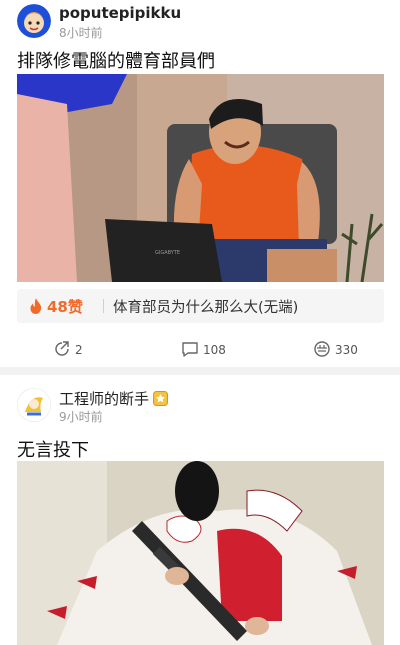  I want to click on post-title: 排隊修電腦的體育部員們, so click(116, 60).